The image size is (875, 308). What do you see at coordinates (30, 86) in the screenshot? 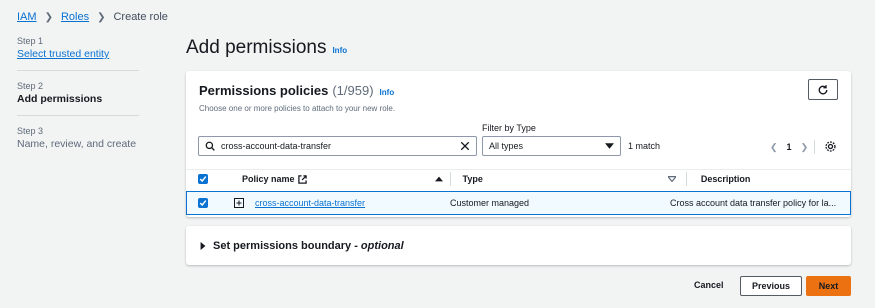
I see `step-number: Step 2` at bounding box center [30, 86].